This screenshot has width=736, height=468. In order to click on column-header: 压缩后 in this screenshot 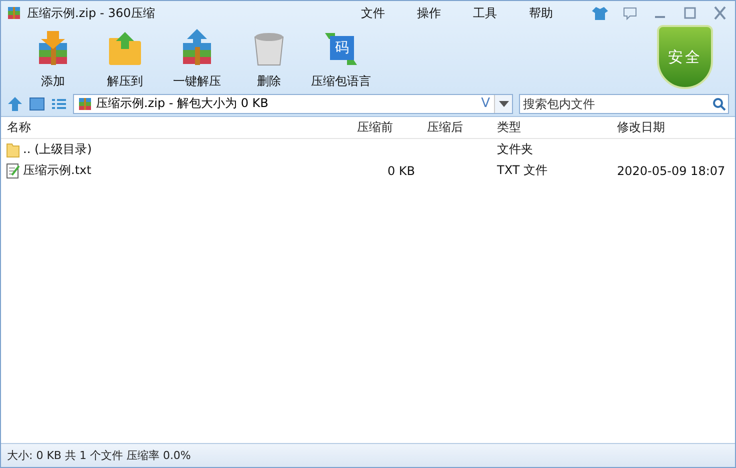, I will do `click(456, 127)`.